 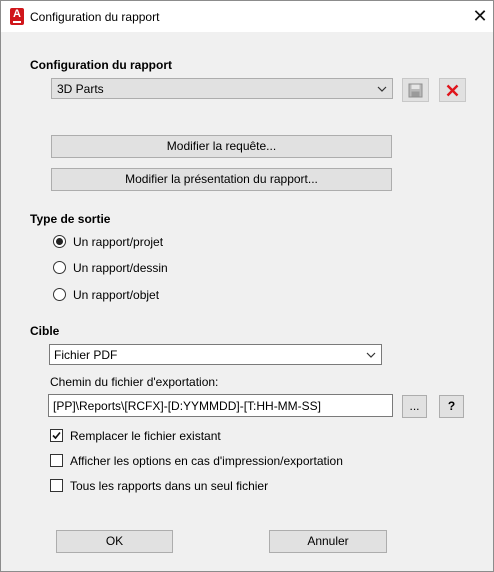 I want to click on save-config-button, so click(x=415, y=90).